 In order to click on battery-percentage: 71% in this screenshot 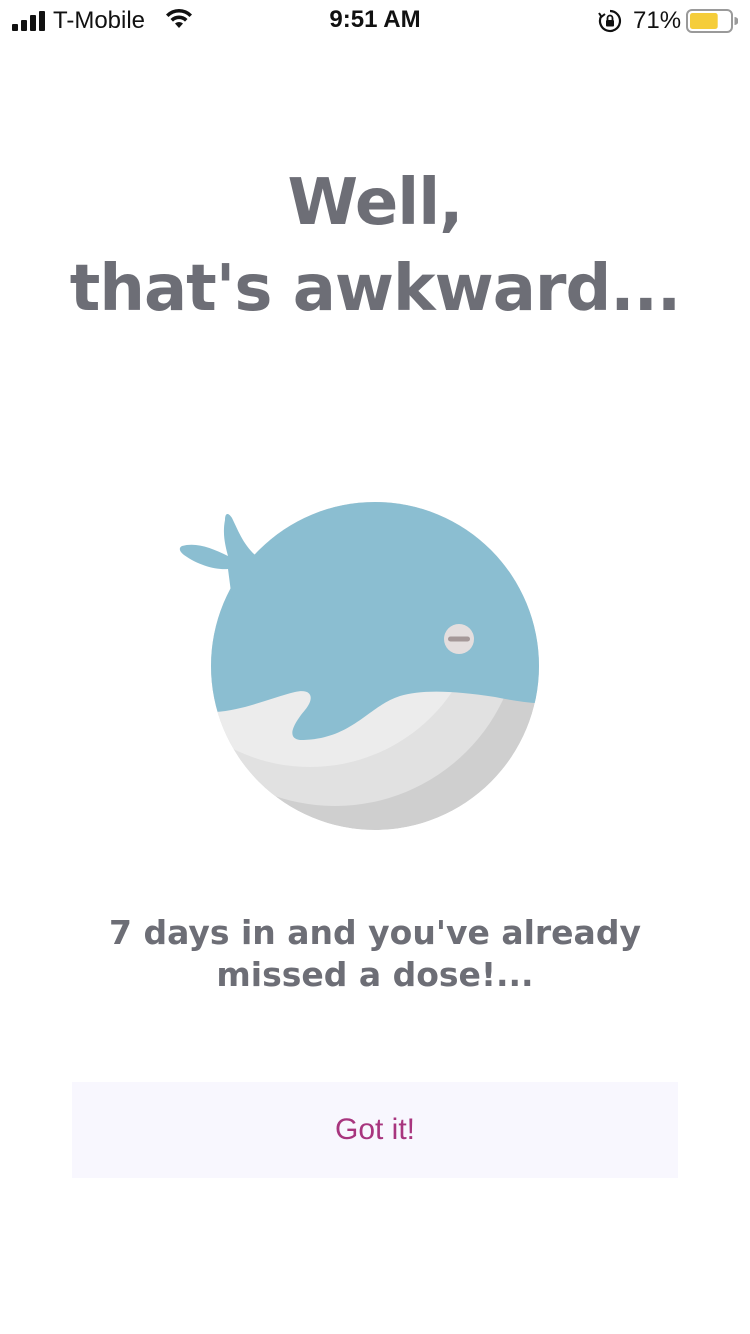, I will do `click(657, 20)`.